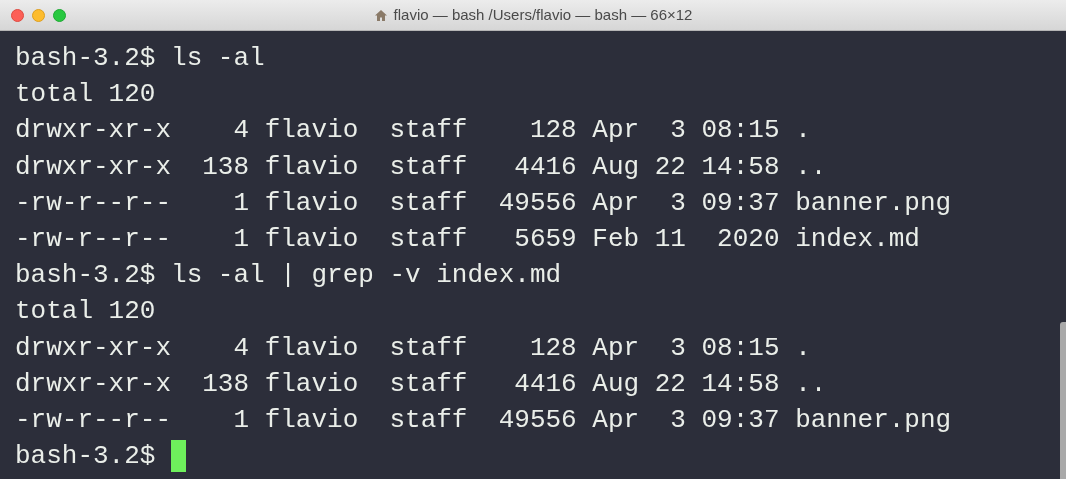 The image size is (1066, 479). What do you see at coordinates (59, 15) in the screenshot?
I see `maximize-button` at bounding box center [59, 15].